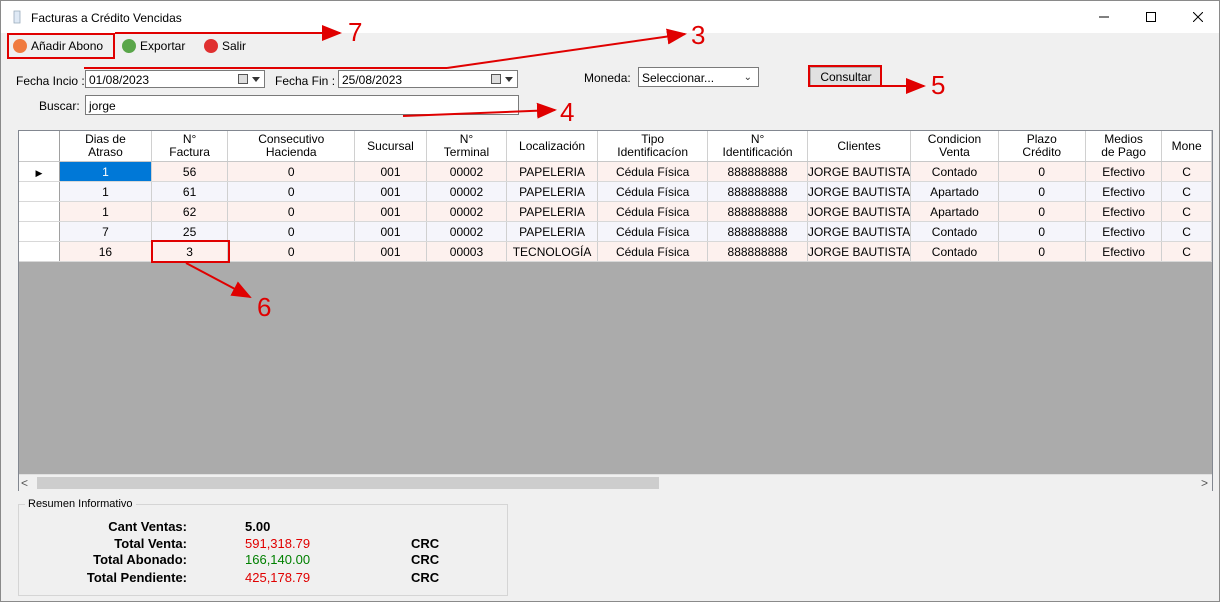 This screenshot has width=1220, height=602. Describe the element at coordinates (190, 211) in the screenshot. I see `table-cell: 62` at that location.